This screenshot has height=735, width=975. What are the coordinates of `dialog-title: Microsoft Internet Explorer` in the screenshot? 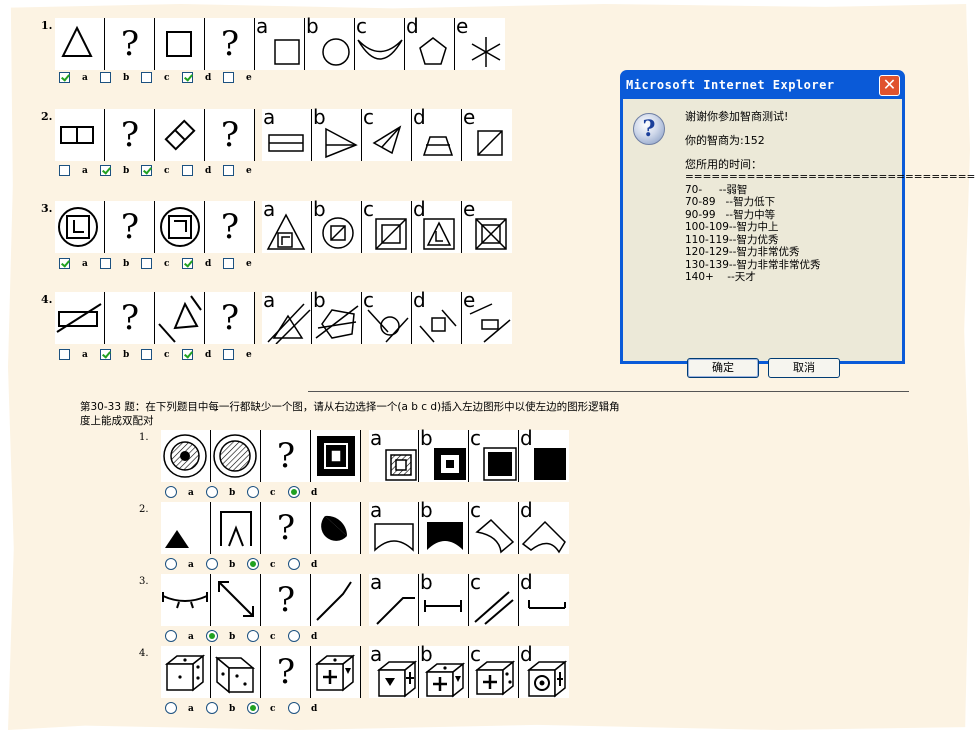 It's located at (730, 85).